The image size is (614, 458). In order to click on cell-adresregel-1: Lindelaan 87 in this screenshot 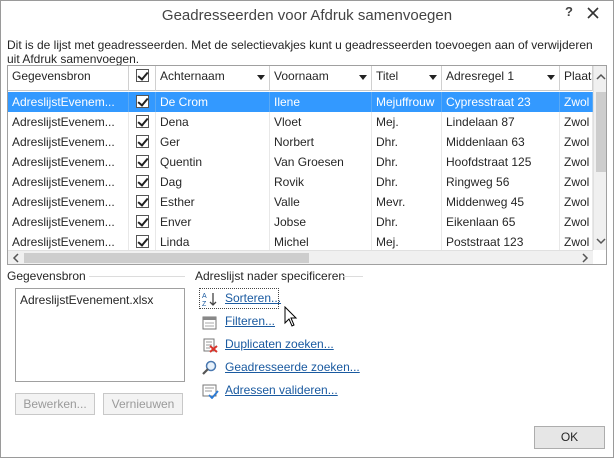, I will do `click(501, 122)`.